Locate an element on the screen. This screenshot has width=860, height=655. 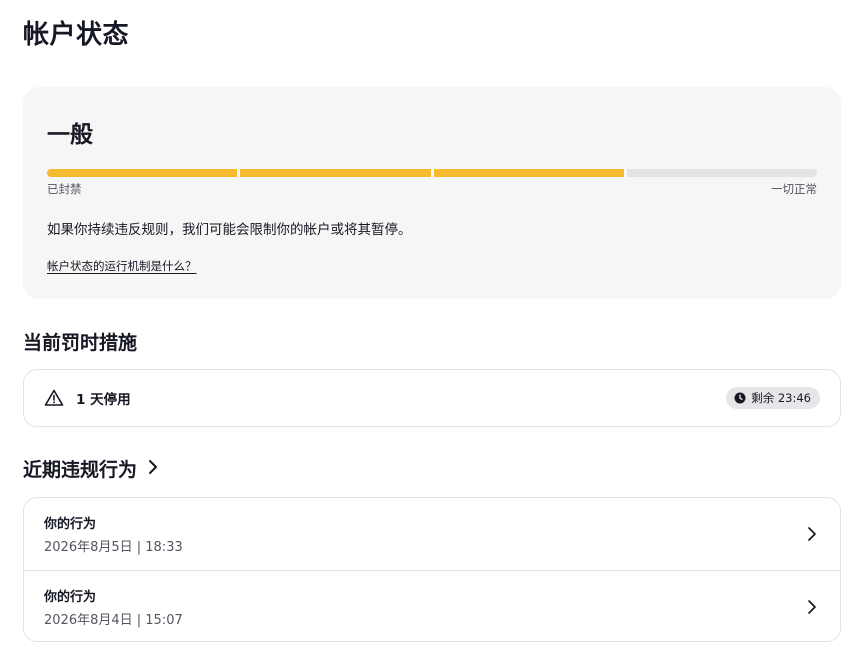
page-title: 帐户状态 is located at coordinates (76, 35).